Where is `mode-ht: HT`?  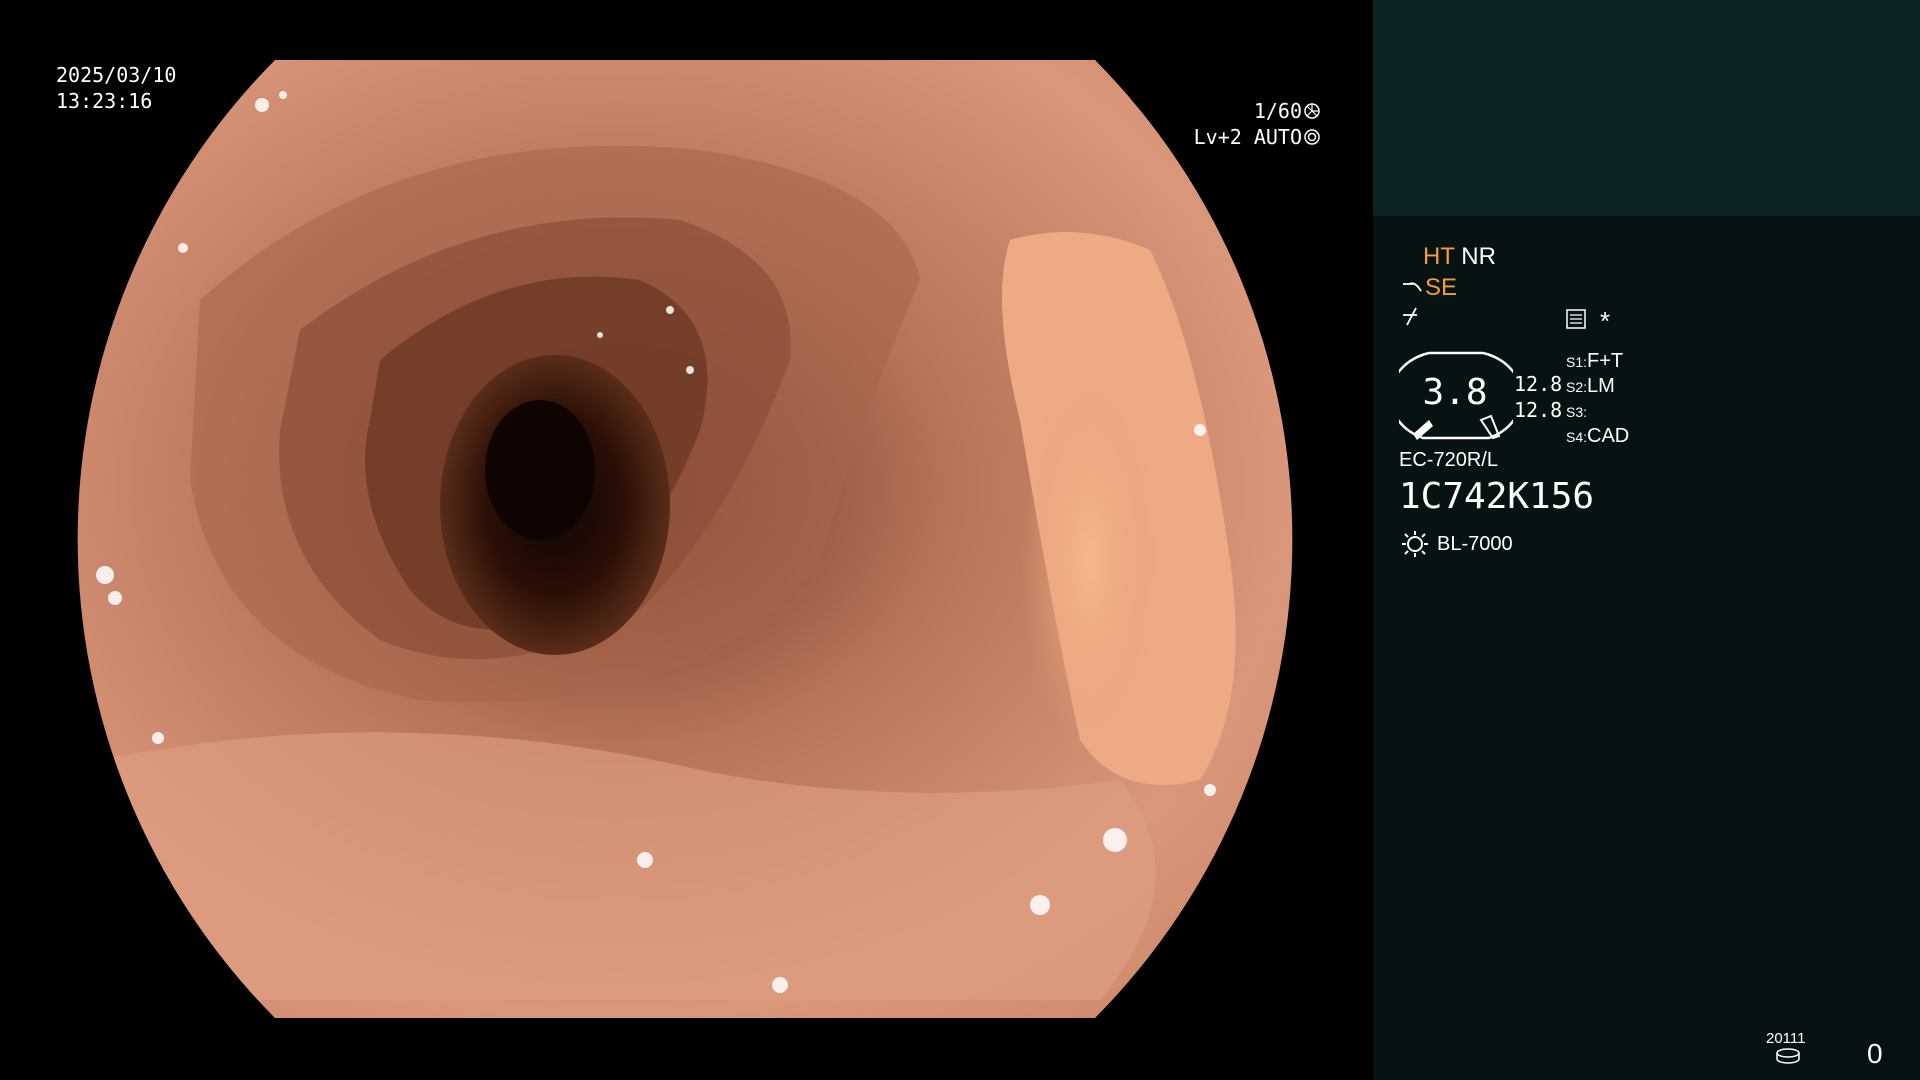
mode-ht: HT is located at coordinates (1439, 256).